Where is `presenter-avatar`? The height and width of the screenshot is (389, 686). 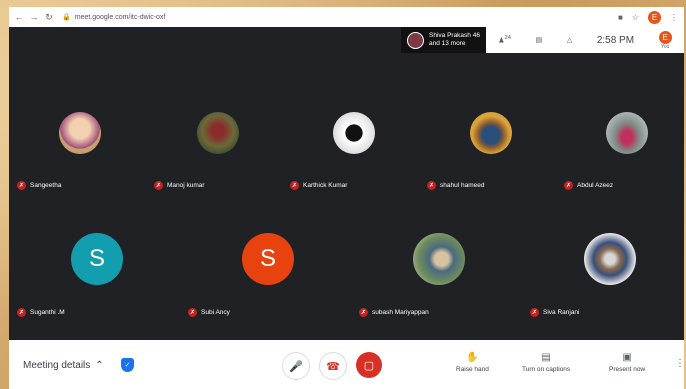
presenter-avatar is located at coordinates (415, 40).